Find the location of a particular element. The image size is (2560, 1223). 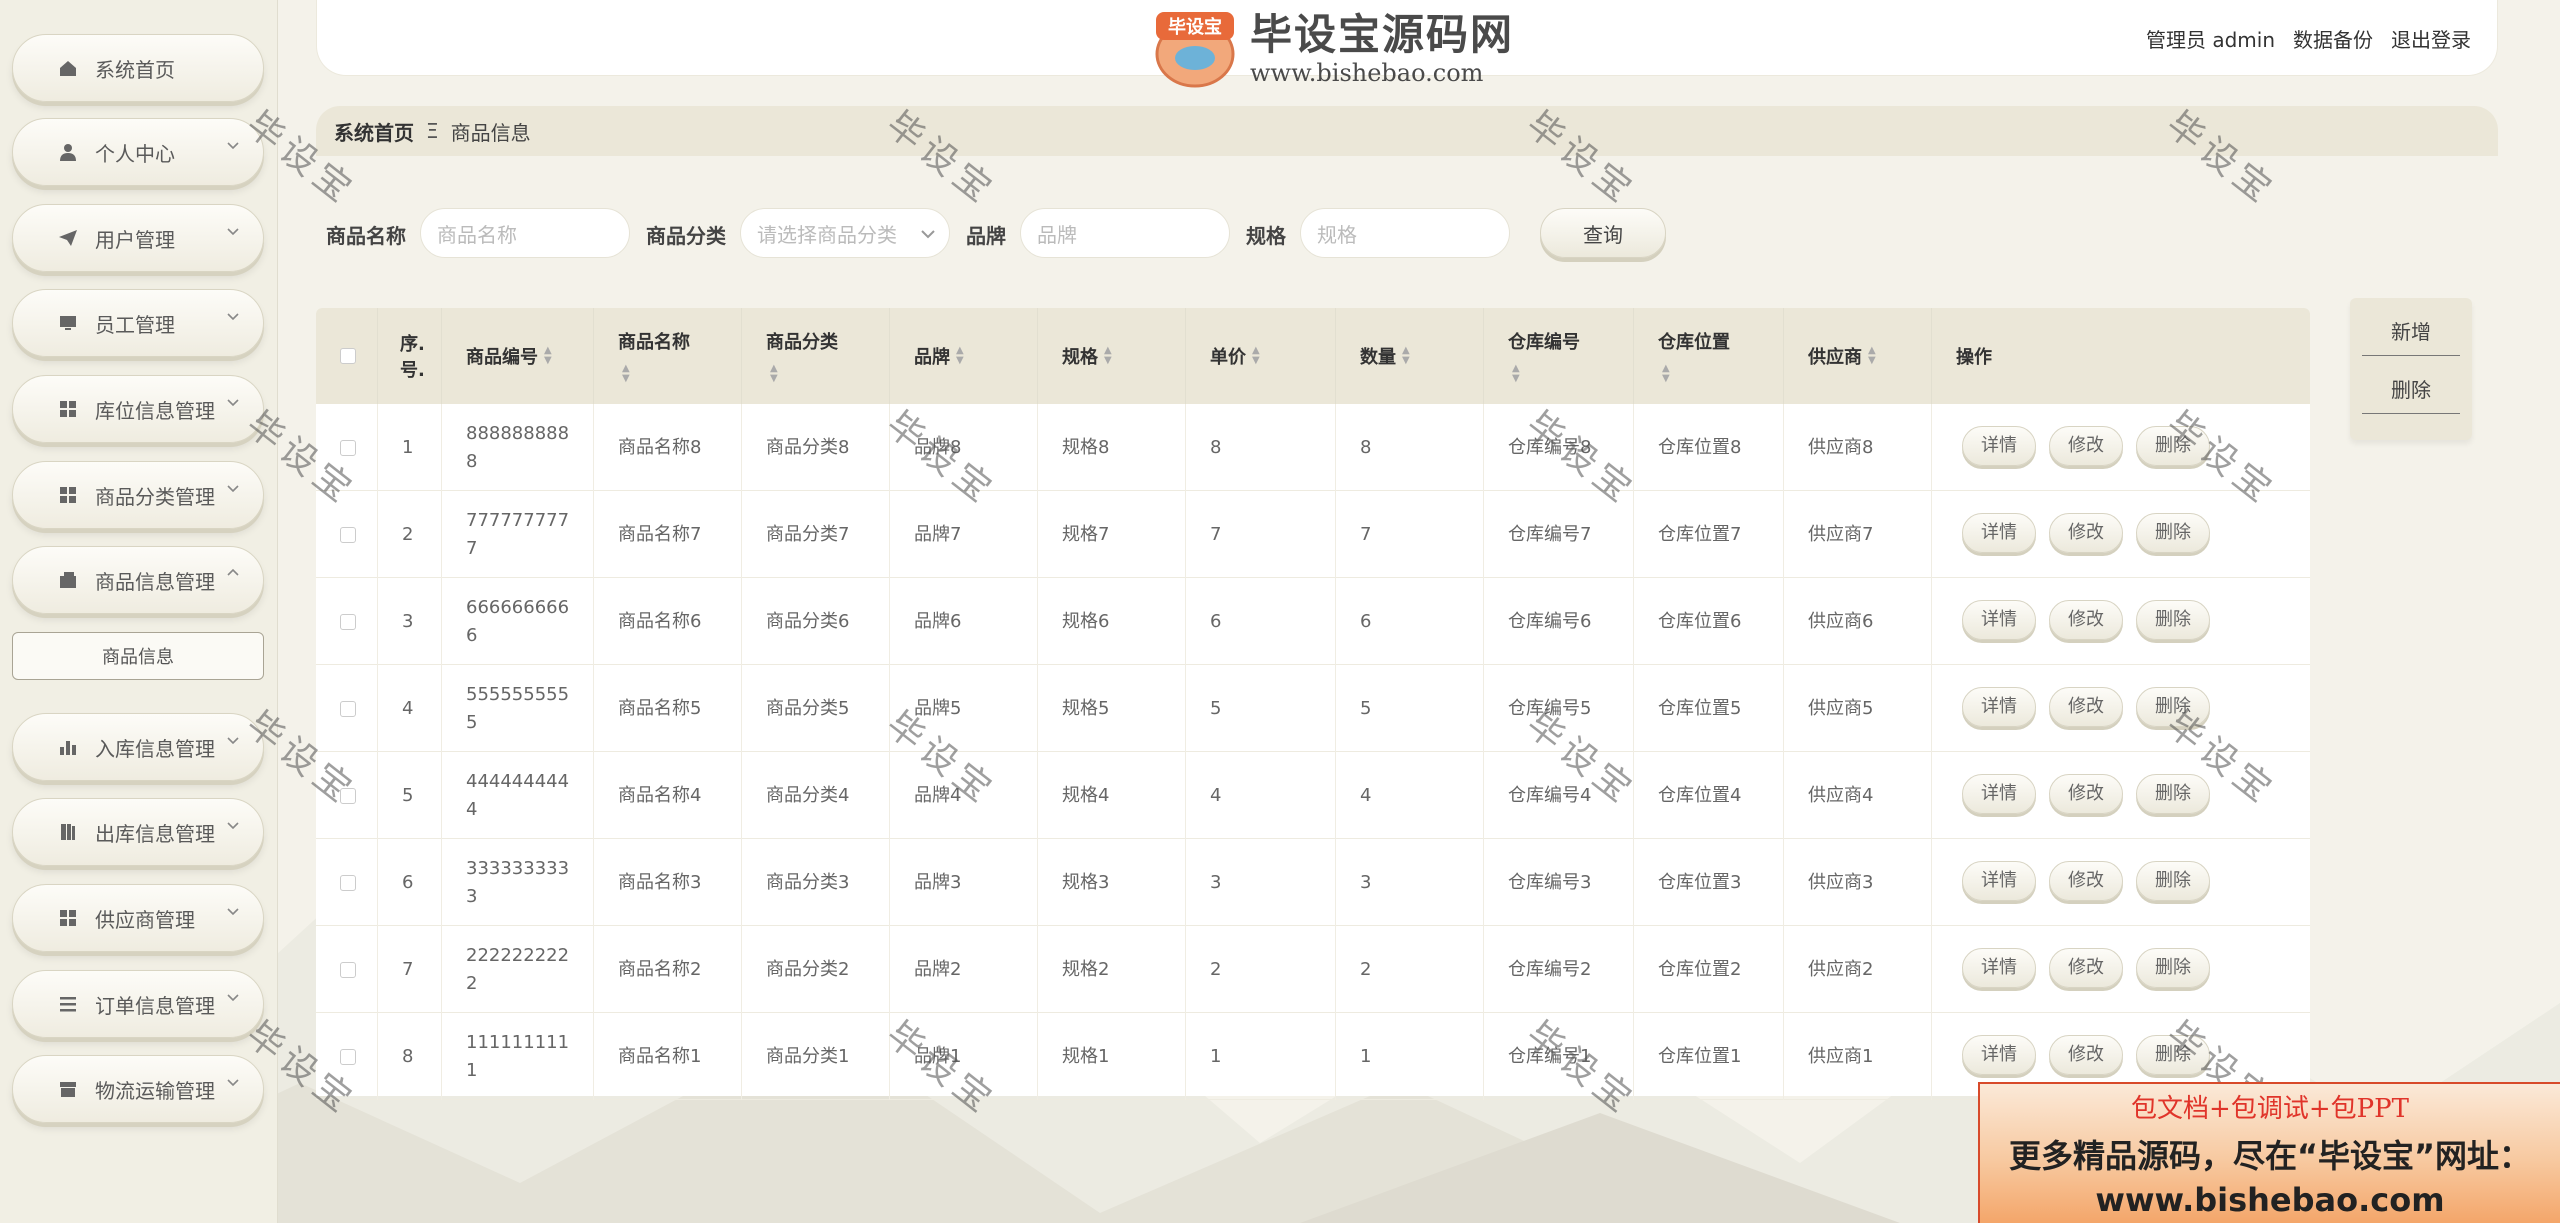

sidebar-item-label: 商品信息管理 is located at coordinates (155, 581).